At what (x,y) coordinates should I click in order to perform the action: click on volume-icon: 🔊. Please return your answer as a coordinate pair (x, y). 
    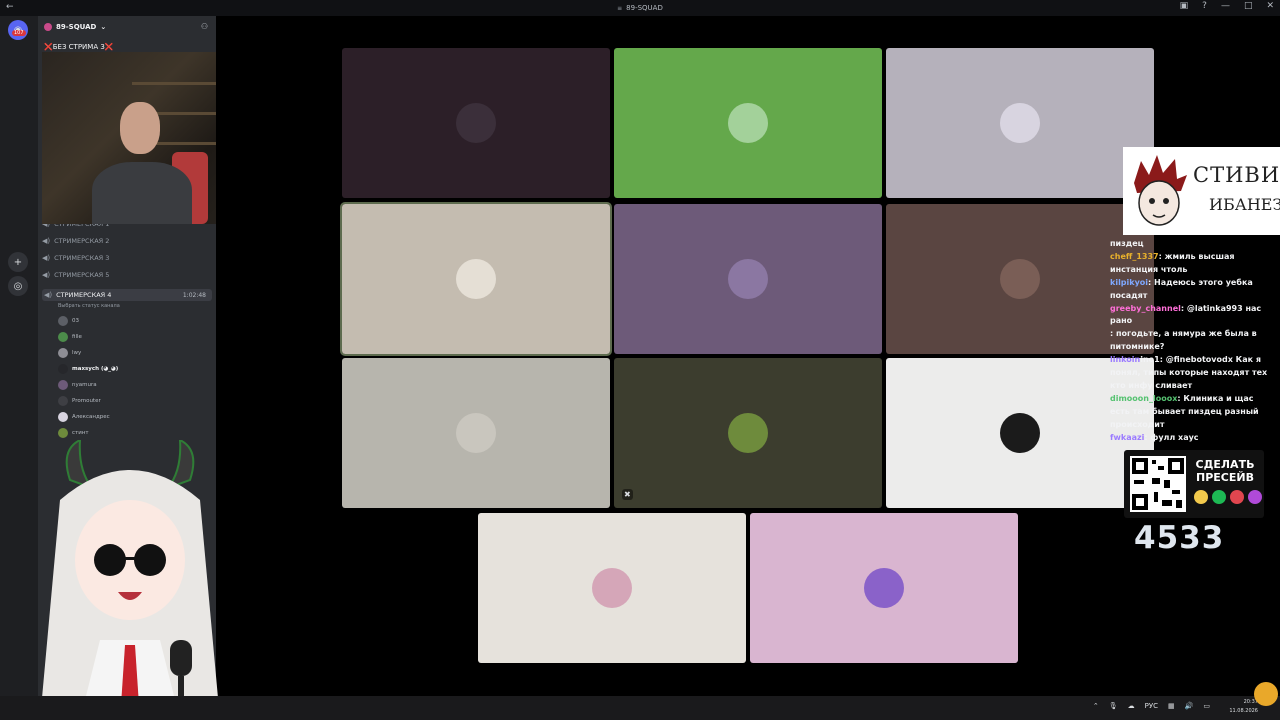
    Looking at the image, I should click on (1189, 706).